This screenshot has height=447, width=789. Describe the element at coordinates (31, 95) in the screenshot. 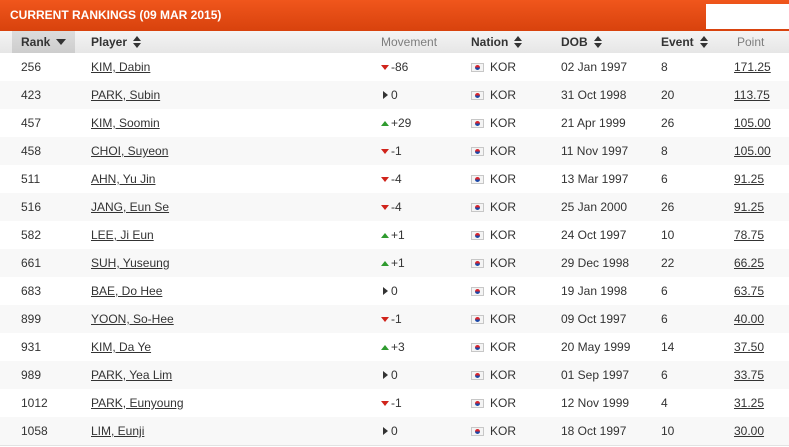

I see `rank-cell: 423` at that location.